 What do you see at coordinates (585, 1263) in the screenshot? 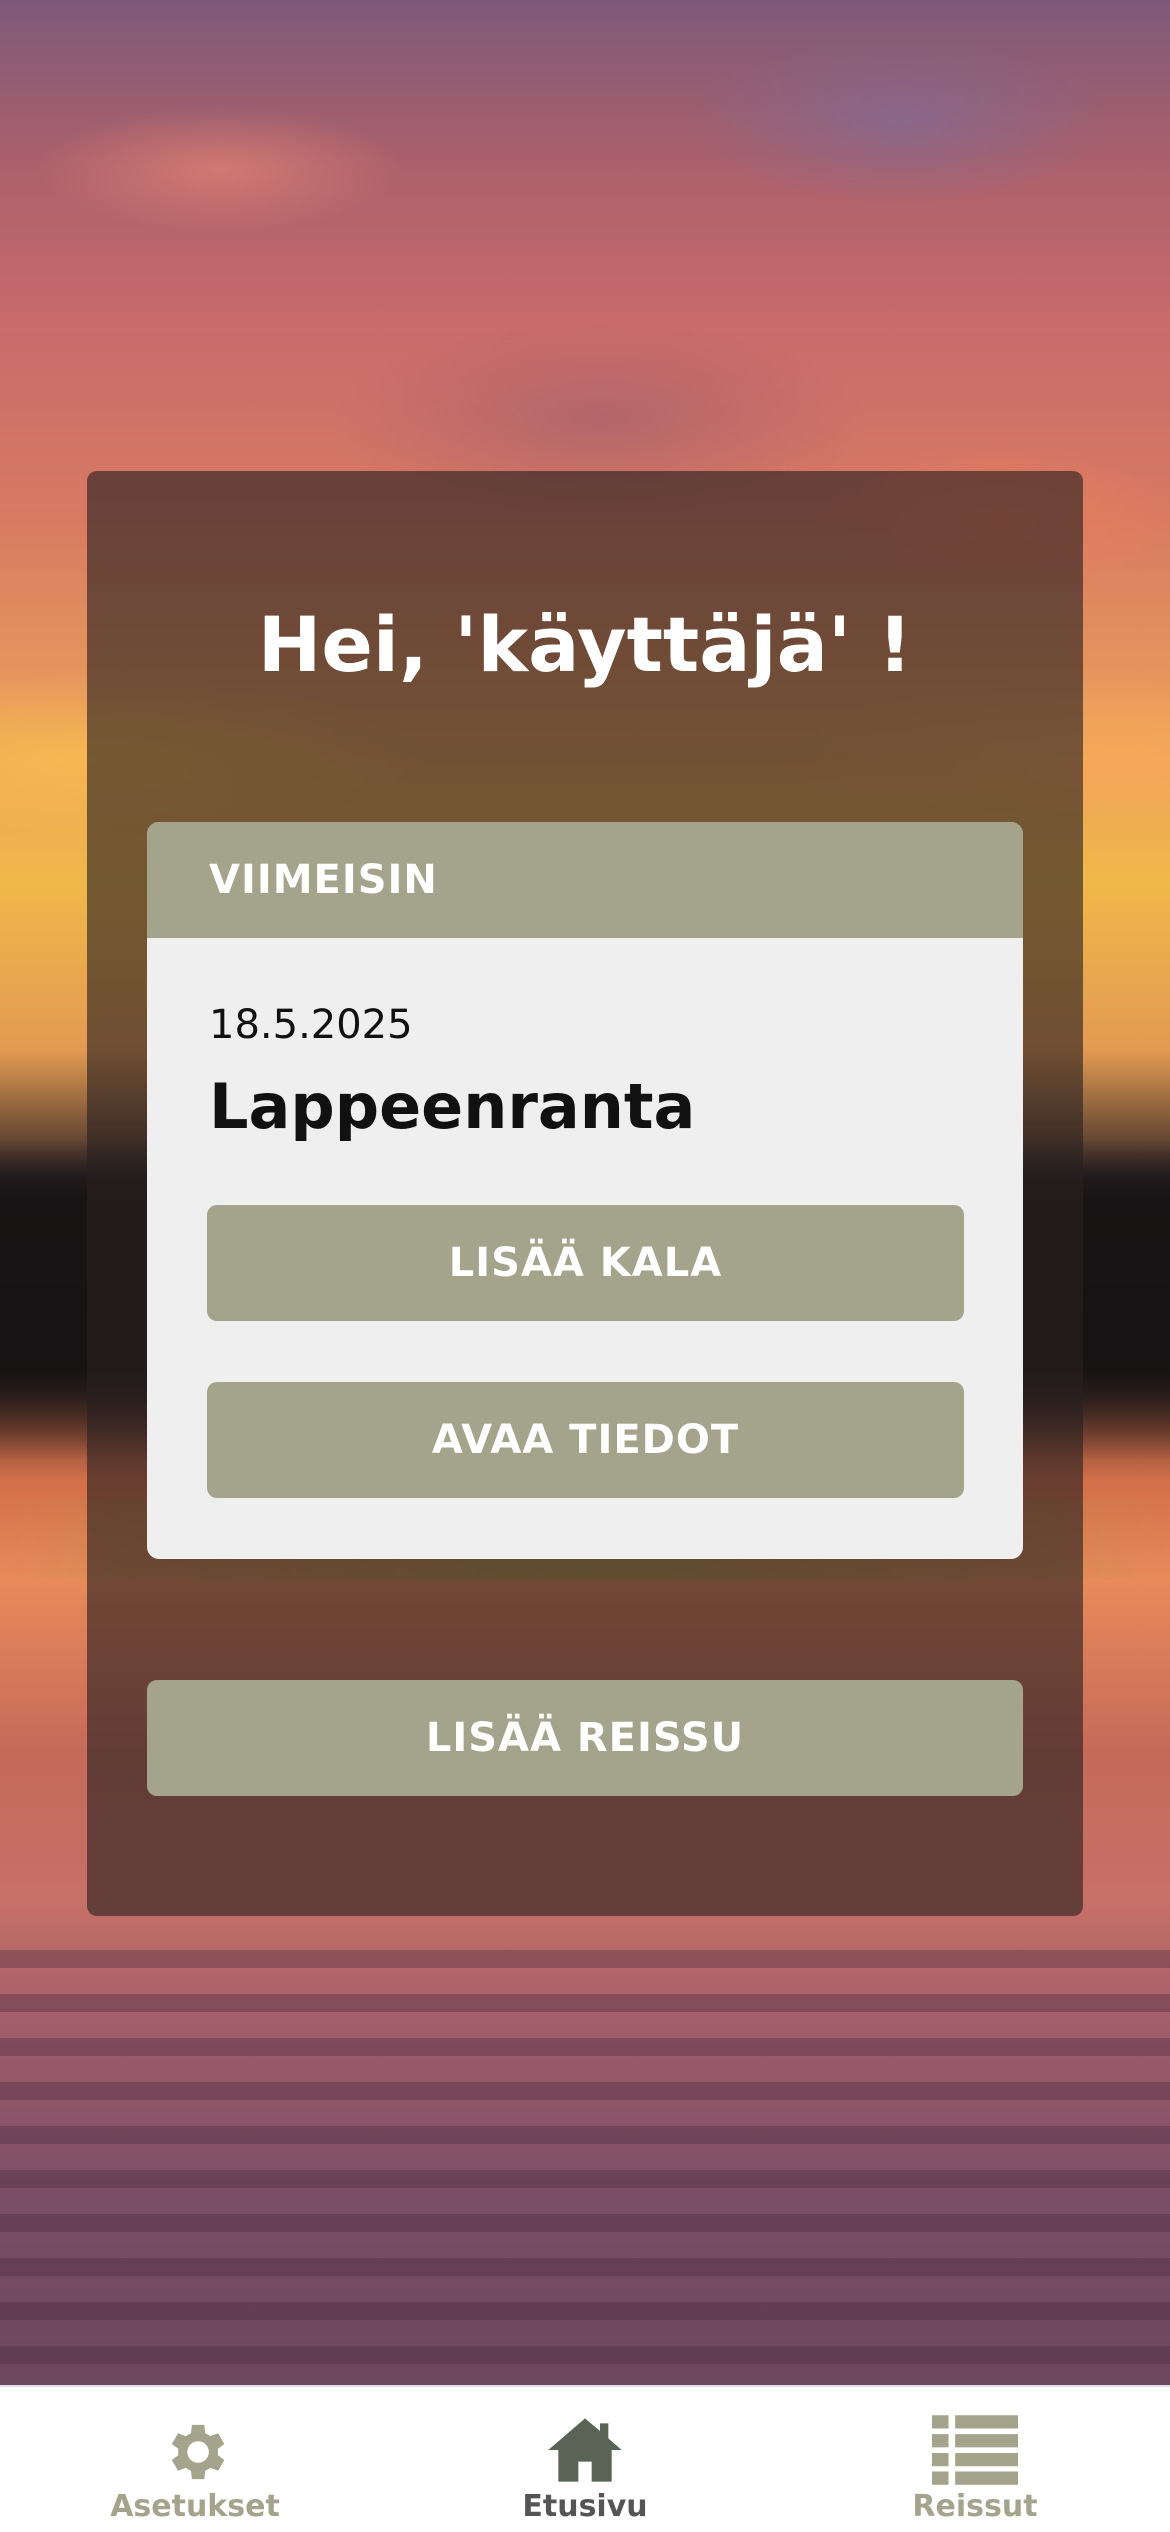
I see `add-fish-button: LISÄÄ KALA` at bounding box center [585, 1263].